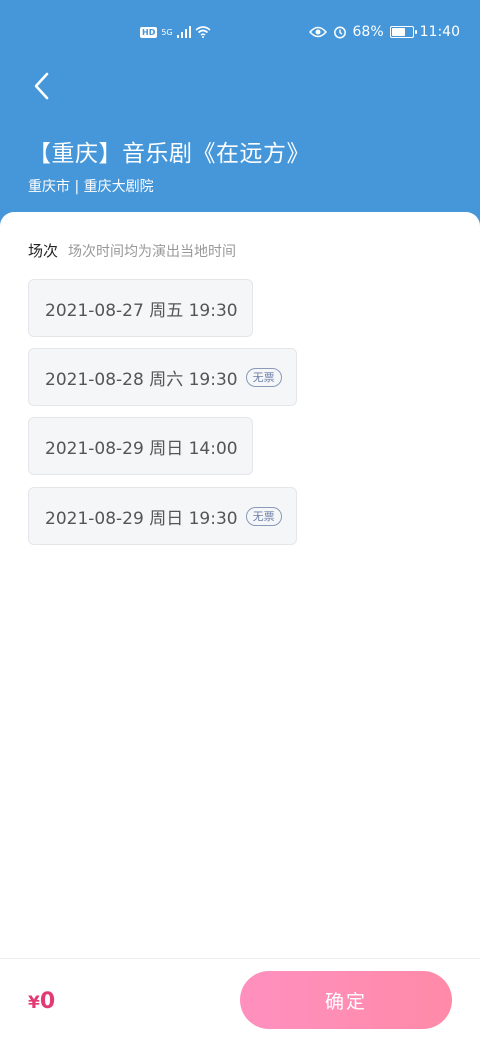  What do you see at coordinates (149, 32) in the screenshot?
I see `hd-badge: HD` at bounding box center [149, 32].